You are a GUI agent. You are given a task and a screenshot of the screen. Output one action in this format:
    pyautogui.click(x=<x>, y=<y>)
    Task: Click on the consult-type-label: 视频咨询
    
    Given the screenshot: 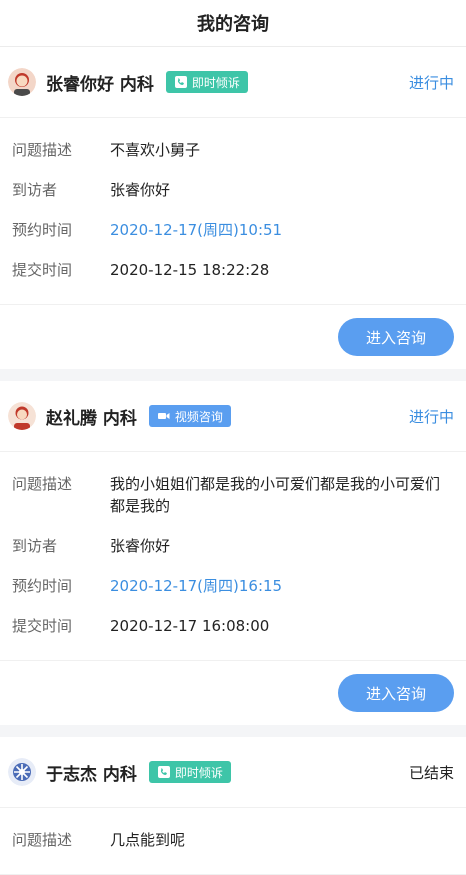 What is the action you would take?
    pyautogui.click(x=198, y=416)
    